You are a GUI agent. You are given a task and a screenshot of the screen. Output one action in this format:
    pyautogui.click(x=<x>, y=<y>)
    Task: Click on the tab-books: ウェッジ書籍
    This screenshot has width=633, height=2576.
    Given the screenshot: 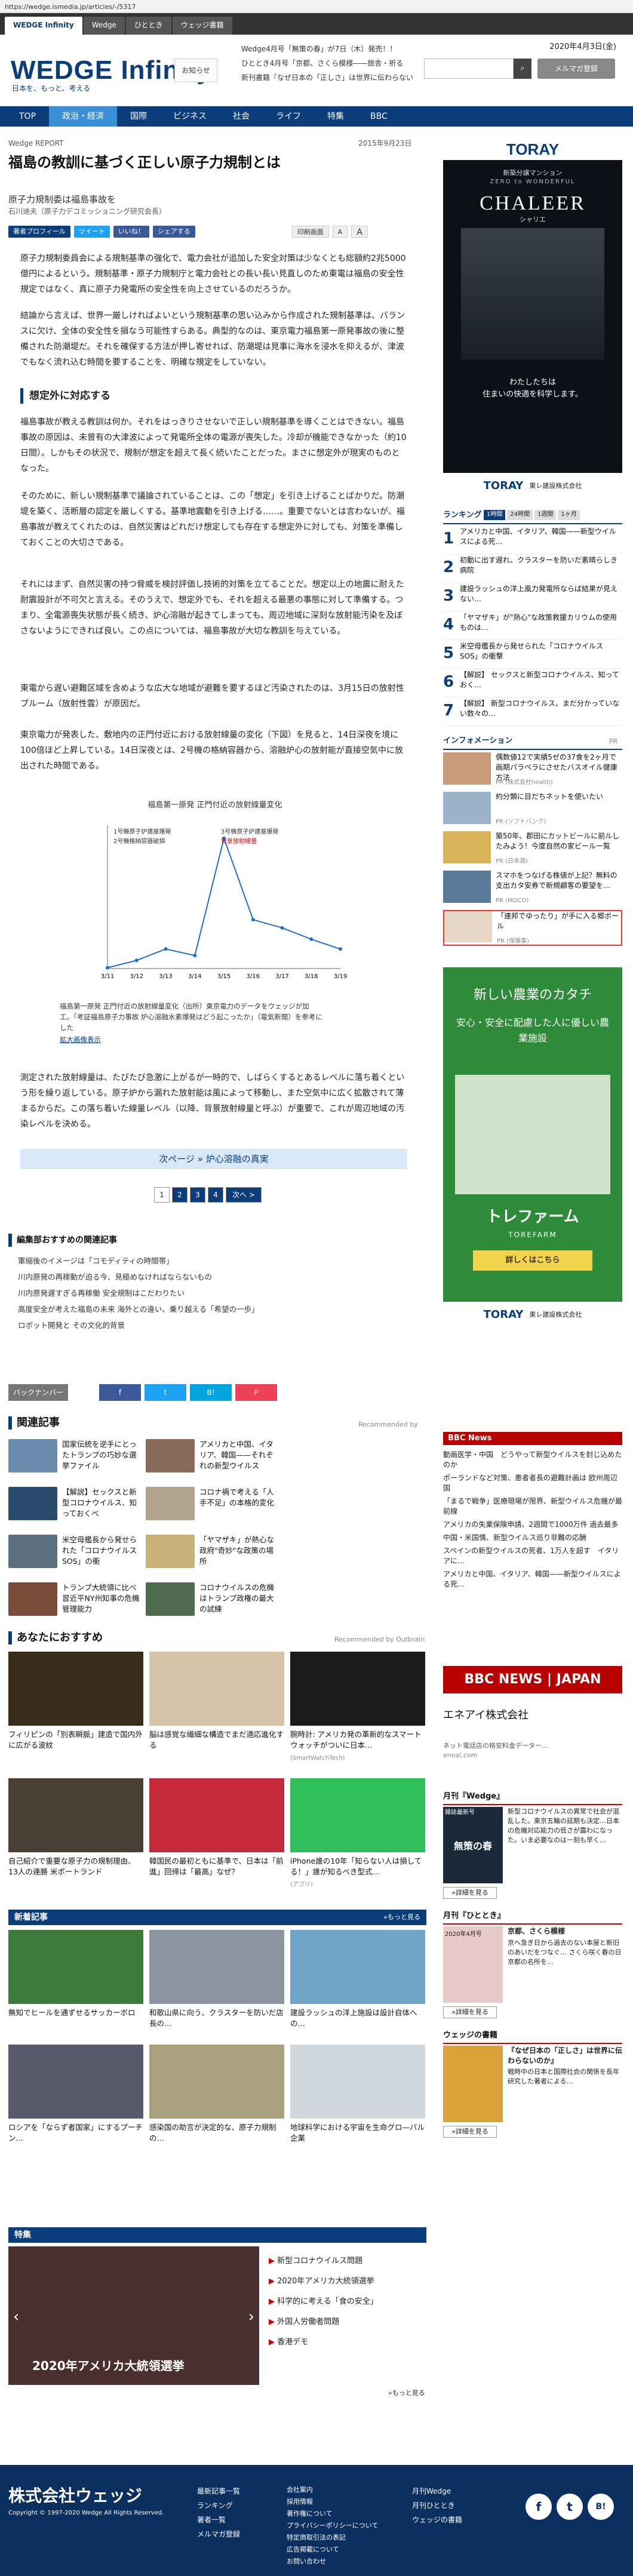 What is the action you would take?
    pyautogui.click(x=202, y=26)
    